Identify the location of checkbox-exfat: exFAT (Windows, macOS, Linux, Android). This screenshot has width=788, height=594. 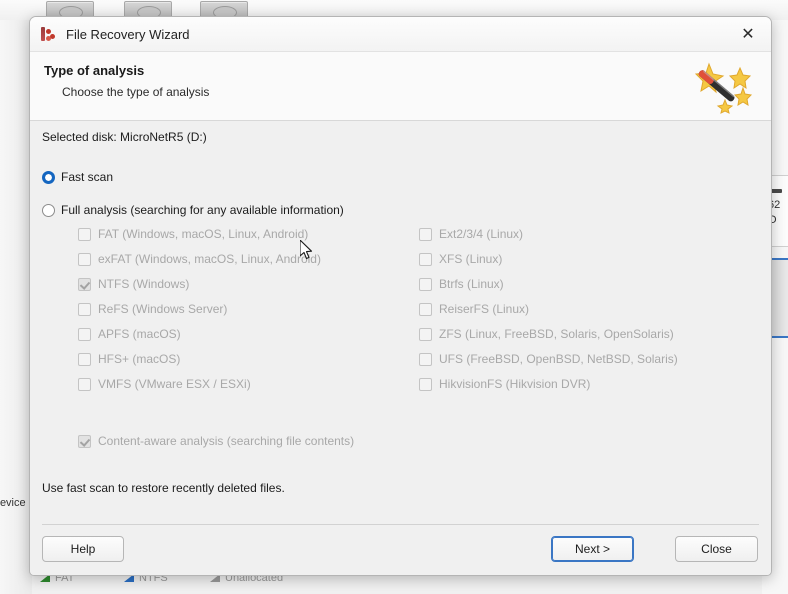
(199, 259).